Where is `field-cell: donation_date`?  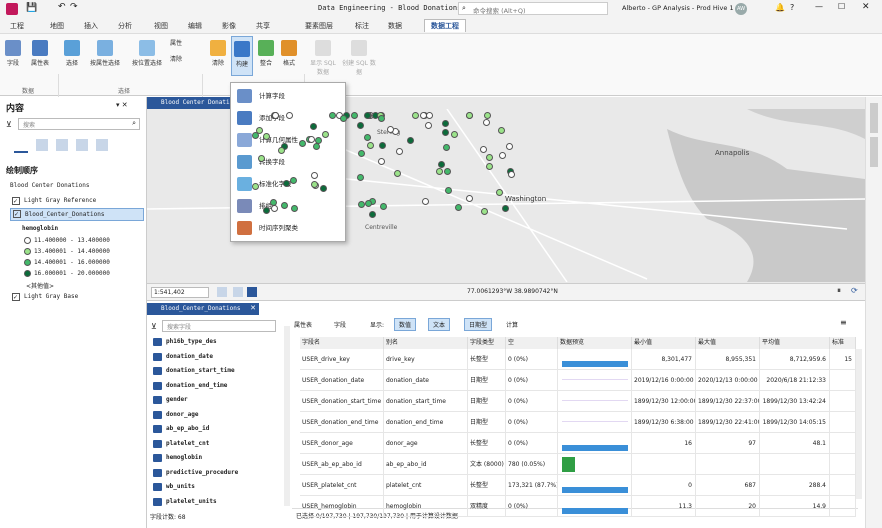
field-cell: donation_date is located at coordinates (426, 380).